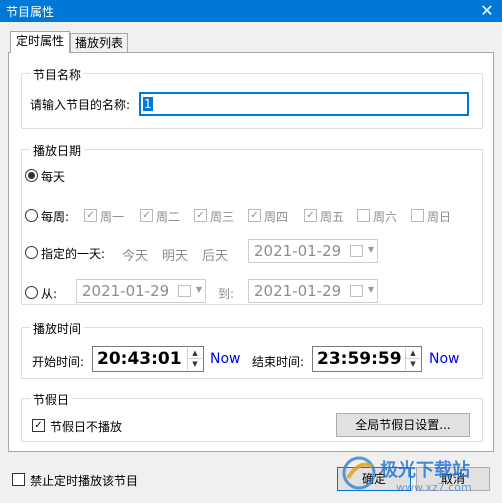 This screenshot has width=502, height=503. What do you see at coordinates (251, 11) in the screenshot?
I see `title-bar: 节目属性 ✕` at bounding box center [251, 11].